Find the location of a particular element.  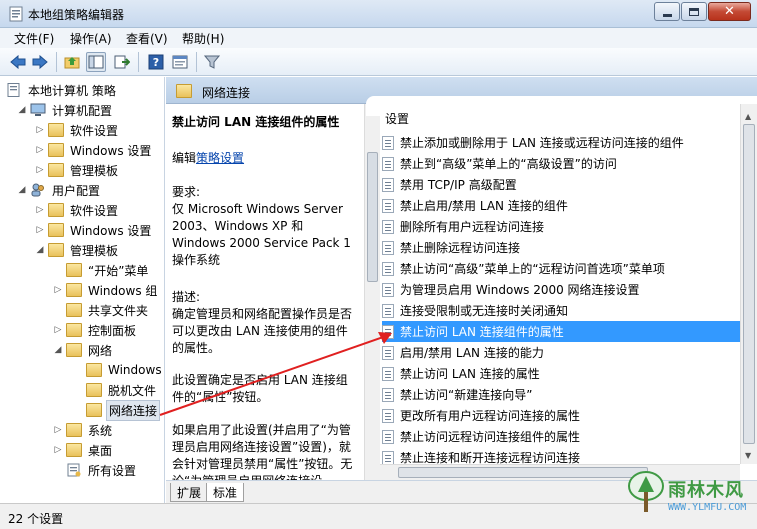

setting-row: 禁止到“高级”菜单上的“高级设置”的访问 is located at coordinates (561, 163).